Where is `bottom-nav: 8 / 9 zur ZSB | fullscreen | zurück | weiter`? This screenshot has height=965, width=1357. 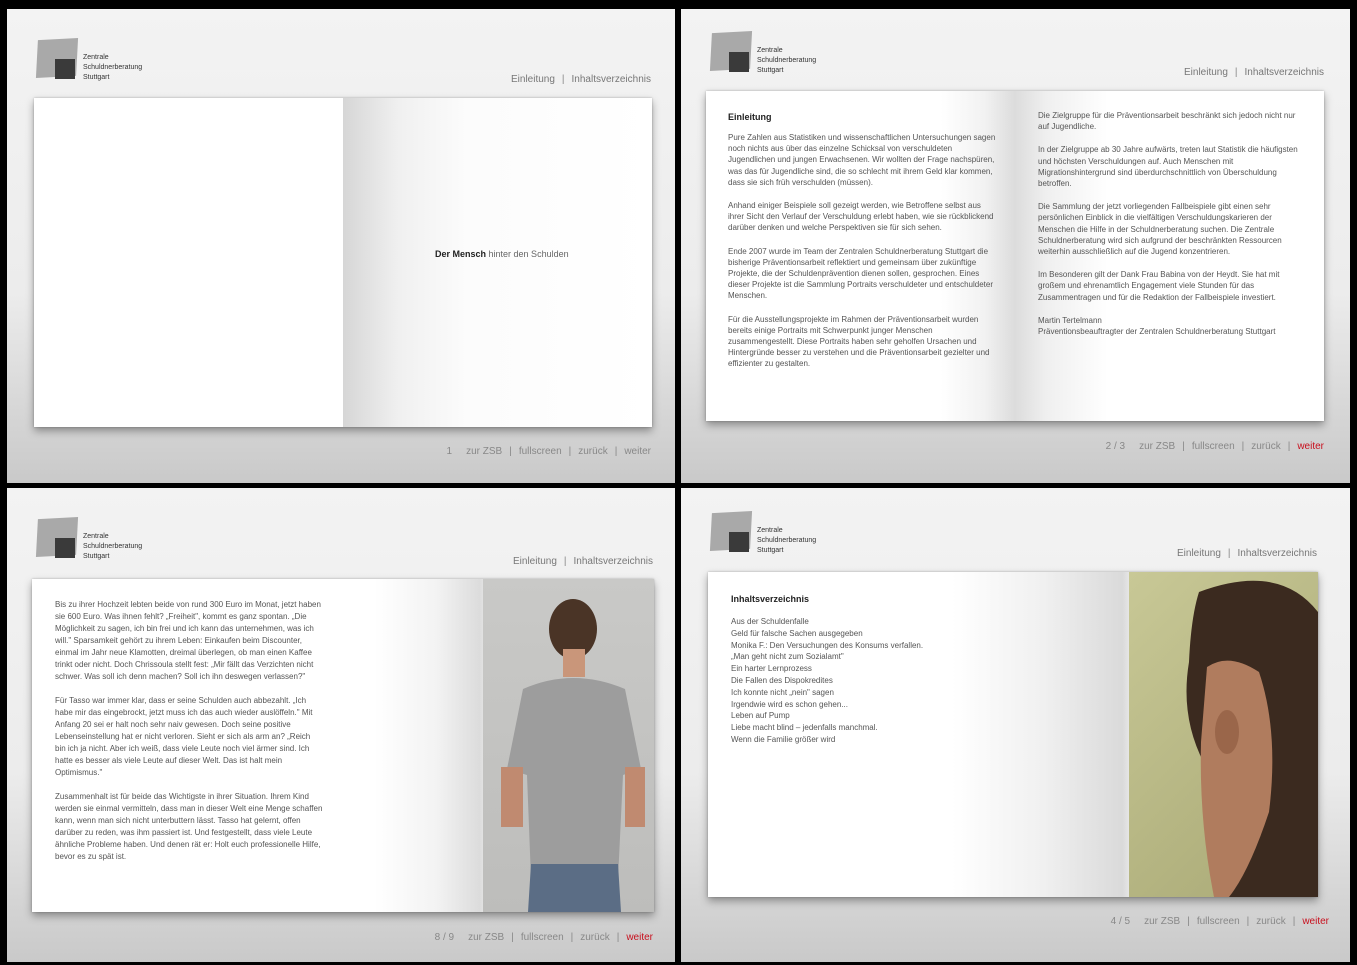 bottom-nav: 8 / 9 zur ZSB | fullscreen | zurück | weiter is located at coordinates (543, 937).